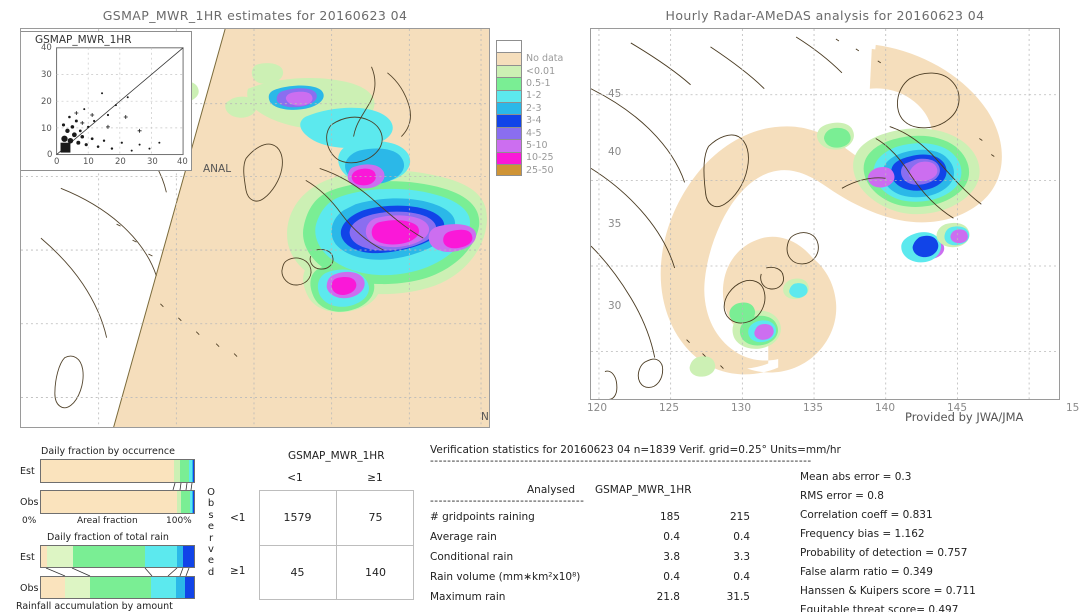 This screenshot has height=612, width=1080. What do you see at coordinates (482, 517) in the screenshot?
I see `stats-row-label-0: # gridpoints raining` at bounding box center [482, 517].